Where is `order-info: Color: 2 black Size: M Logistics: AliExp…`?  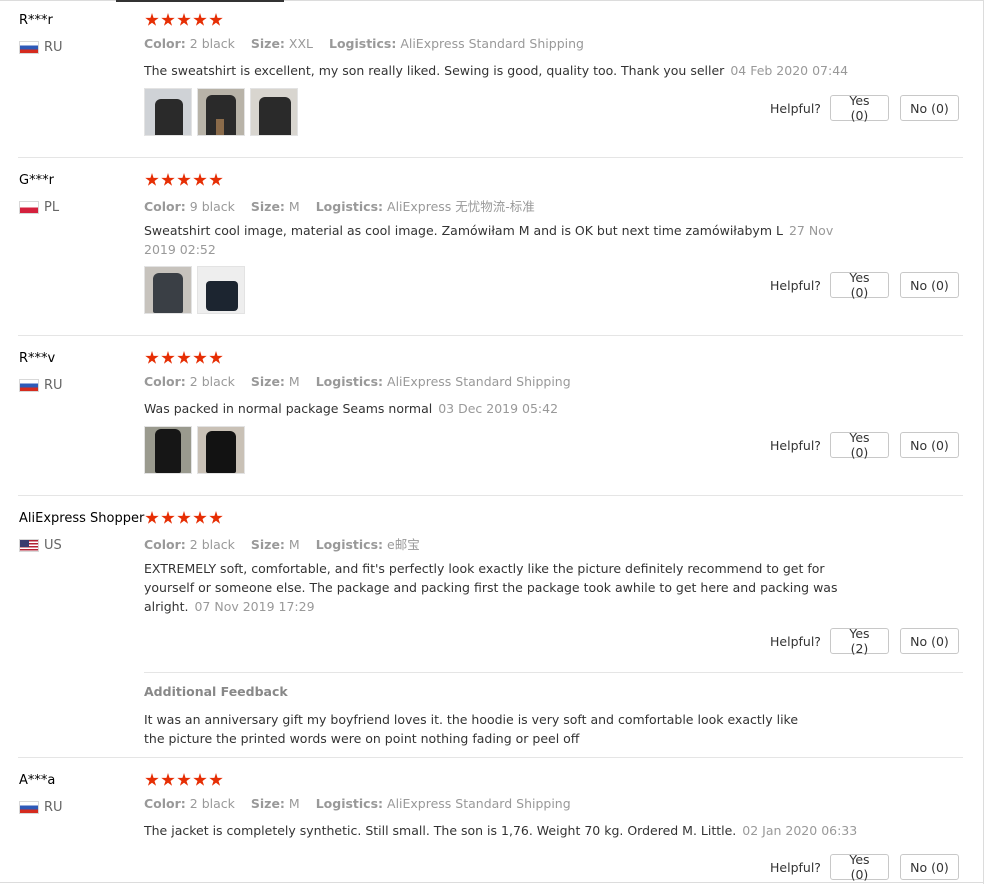
order-info: Color: 2 black Size: M Logistics: AliExp… is located at coordinates (357, 803).